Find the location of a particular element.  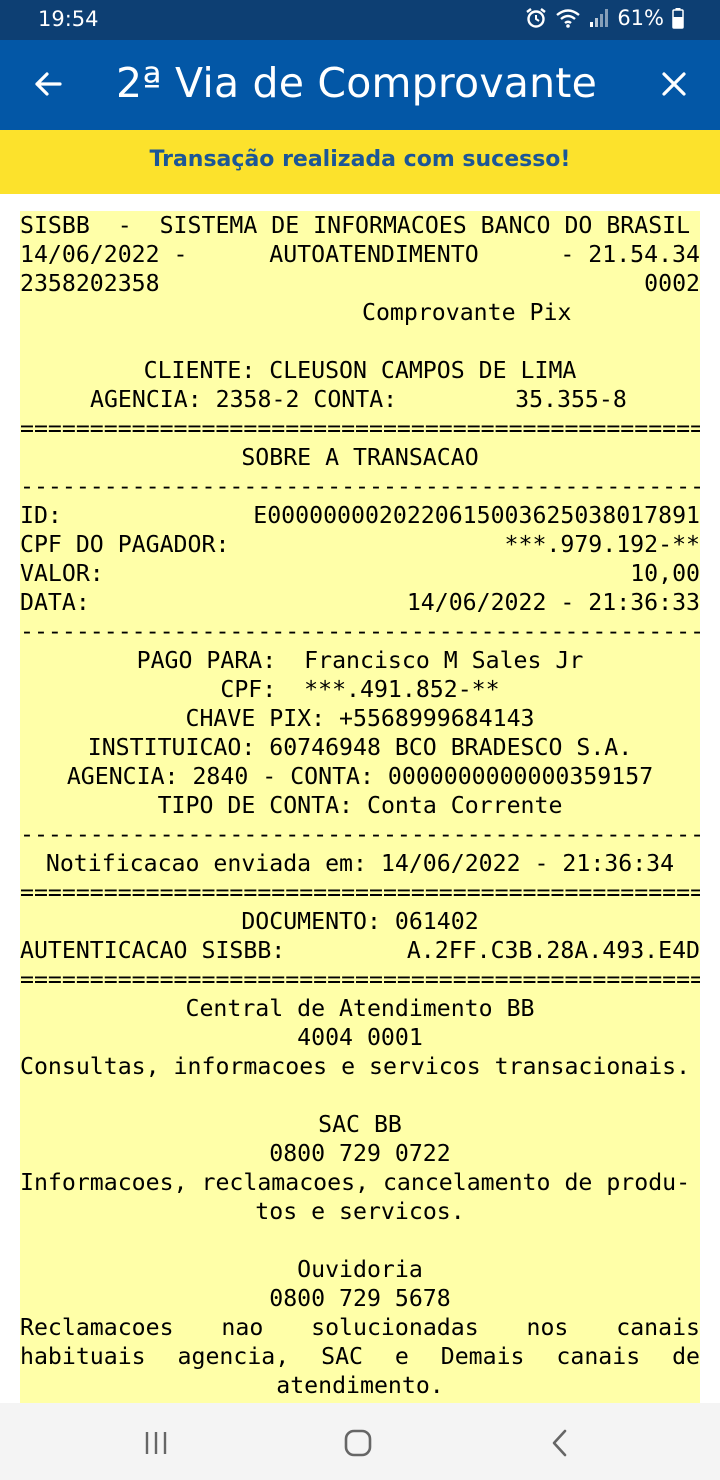

value-row: VALOR: 10,00 is located at coordinates (360, 573).